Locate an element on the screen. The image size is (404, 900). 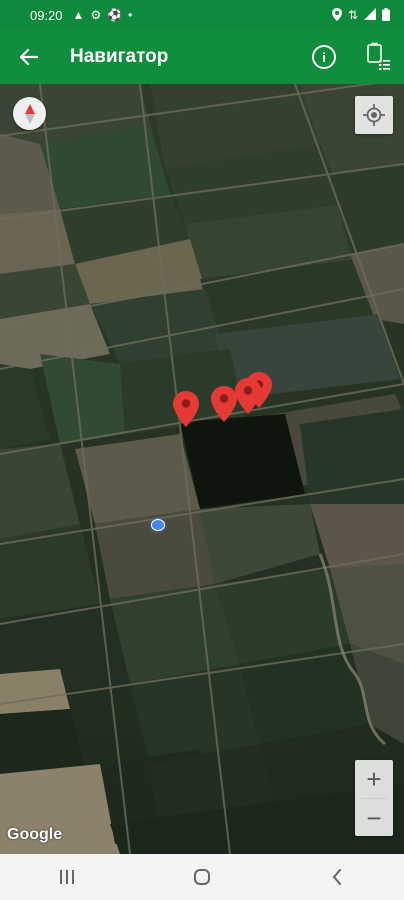
signal-icon is located at coordinates (370, 15).